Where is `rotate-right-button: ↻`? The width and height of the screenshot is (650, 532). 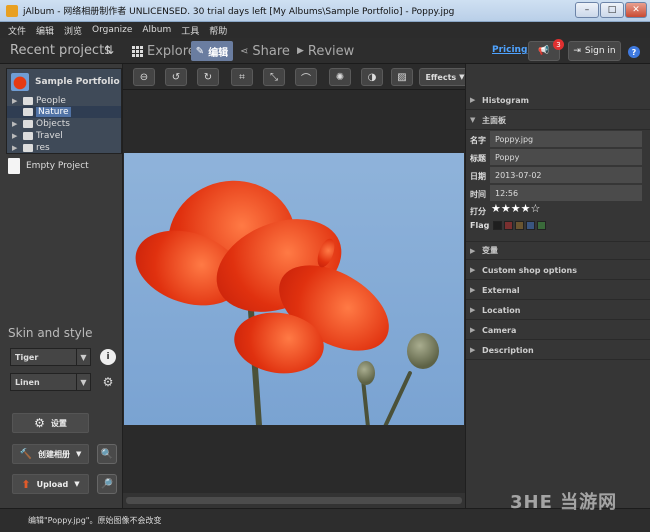 rotate-right-button: ↻ is located at coordinates (208, 77).